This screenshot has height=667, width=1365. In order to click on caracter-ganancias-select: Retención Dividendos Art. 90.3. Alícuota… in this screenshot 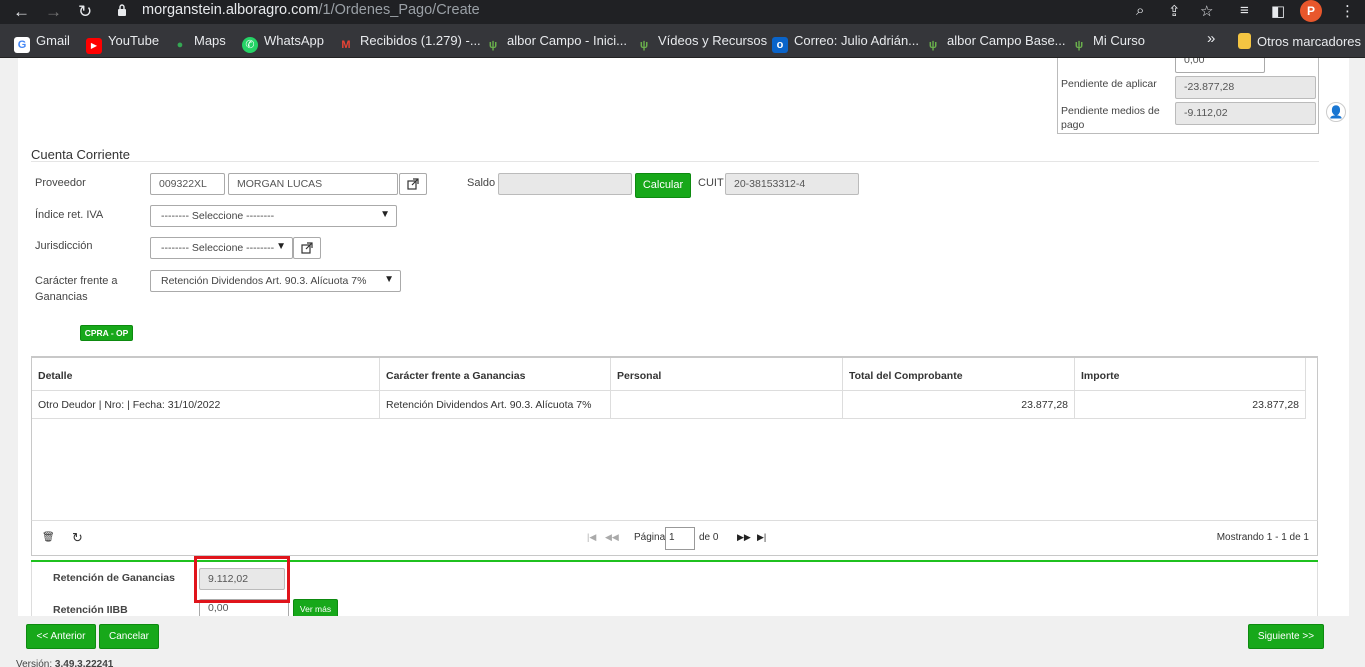, I will do `click(275, 281)`.